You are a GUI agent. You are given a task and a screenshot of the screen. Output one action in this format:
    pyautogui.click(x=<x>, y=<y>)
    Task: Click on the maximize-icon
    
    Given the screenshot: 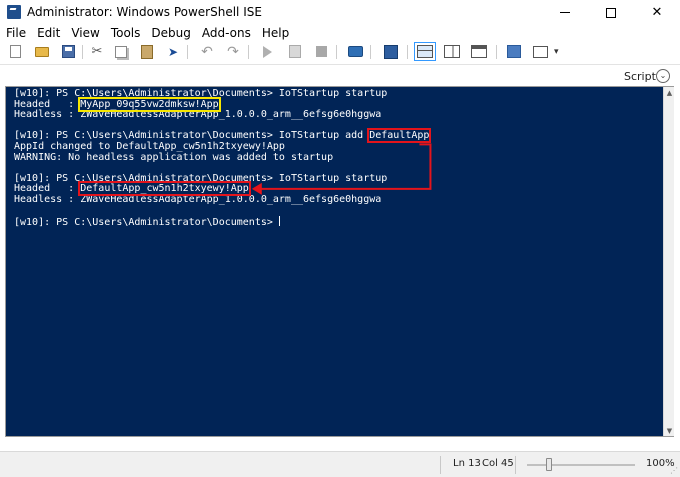 What is the action you would take?
    pyautogui.click(x=611, y=12)
    